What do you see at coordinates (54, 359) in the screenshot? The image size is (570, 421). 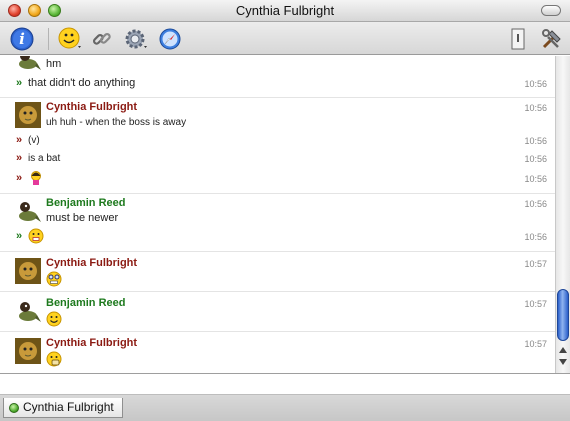 I see `thumbs-emoticon-icon` at bounding box center [54, 359].